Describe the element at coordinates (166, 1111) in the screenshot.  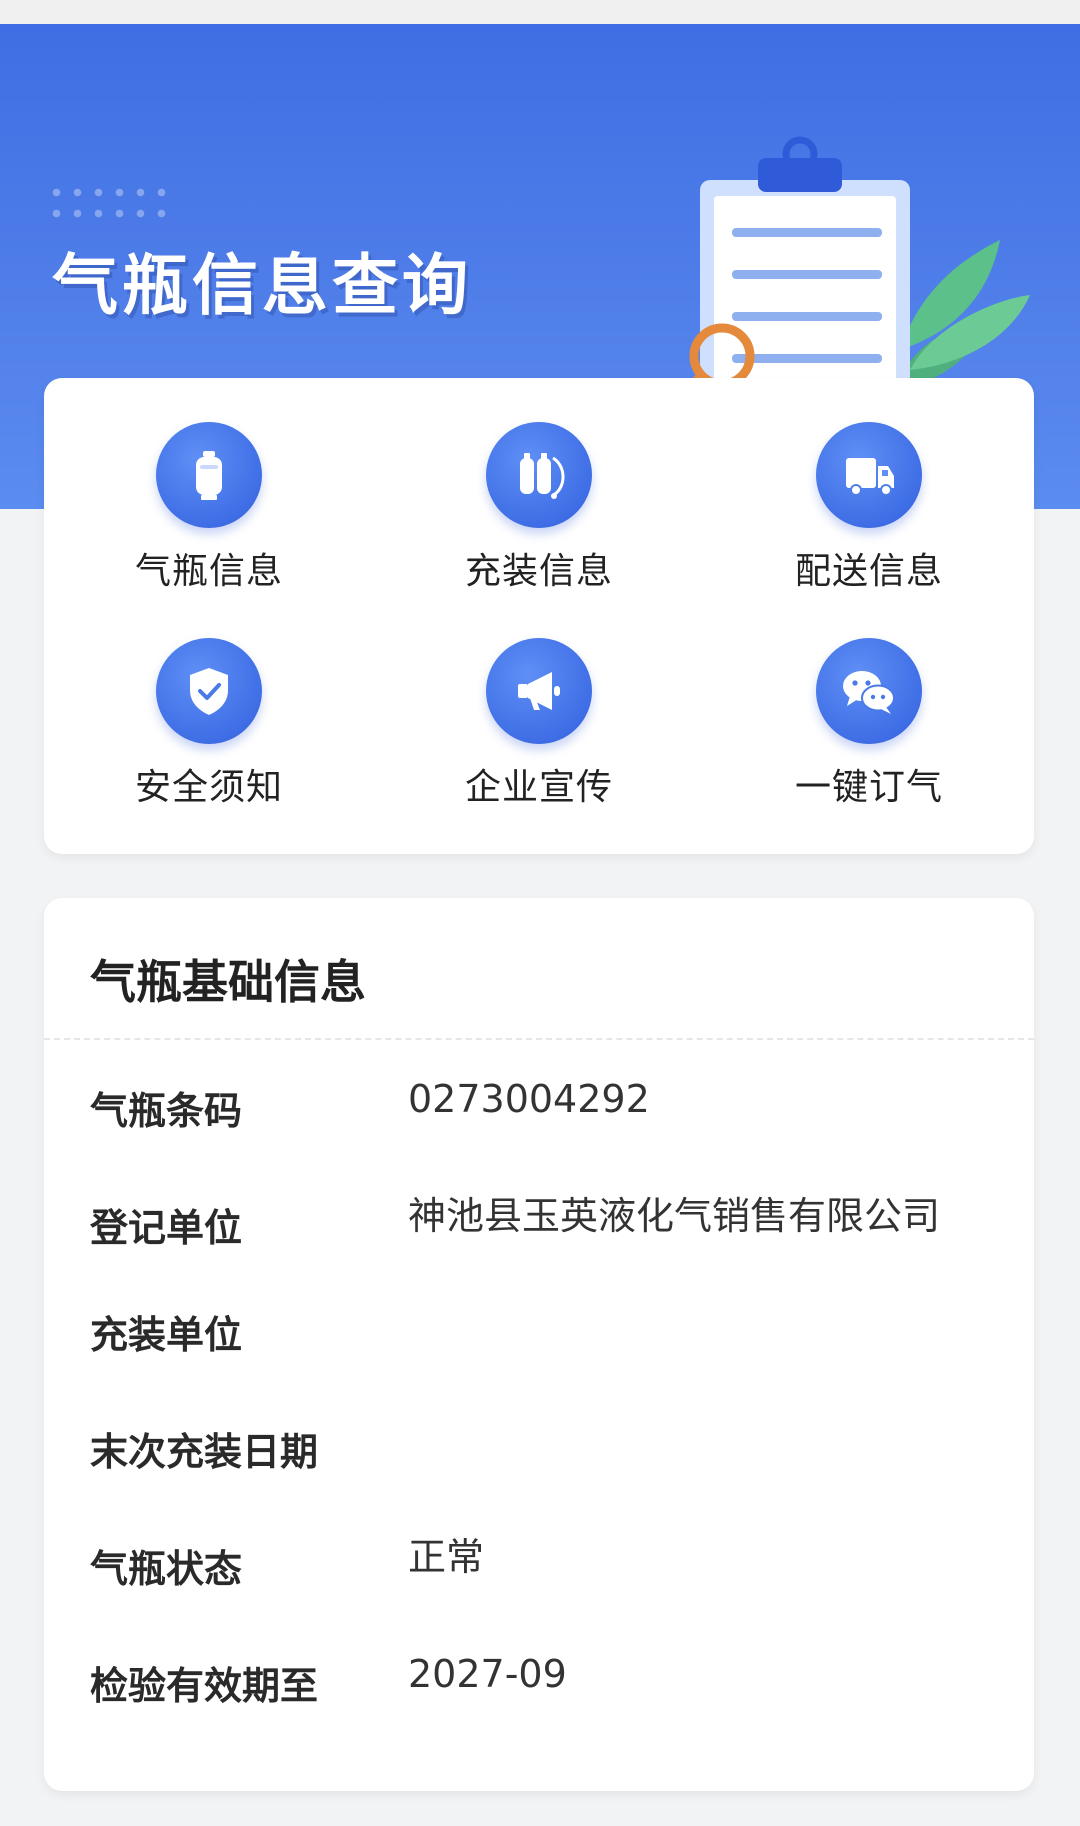
I see `row-label: 气瓶条码` at that location.